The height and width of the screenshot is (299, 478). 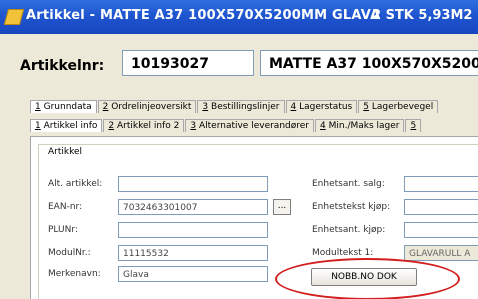 What do you see at coordinates (75, 184) in the screenshot?
I see `alt-artikkel-label: Alt. artikkel:` at bounding box center [75, 184].